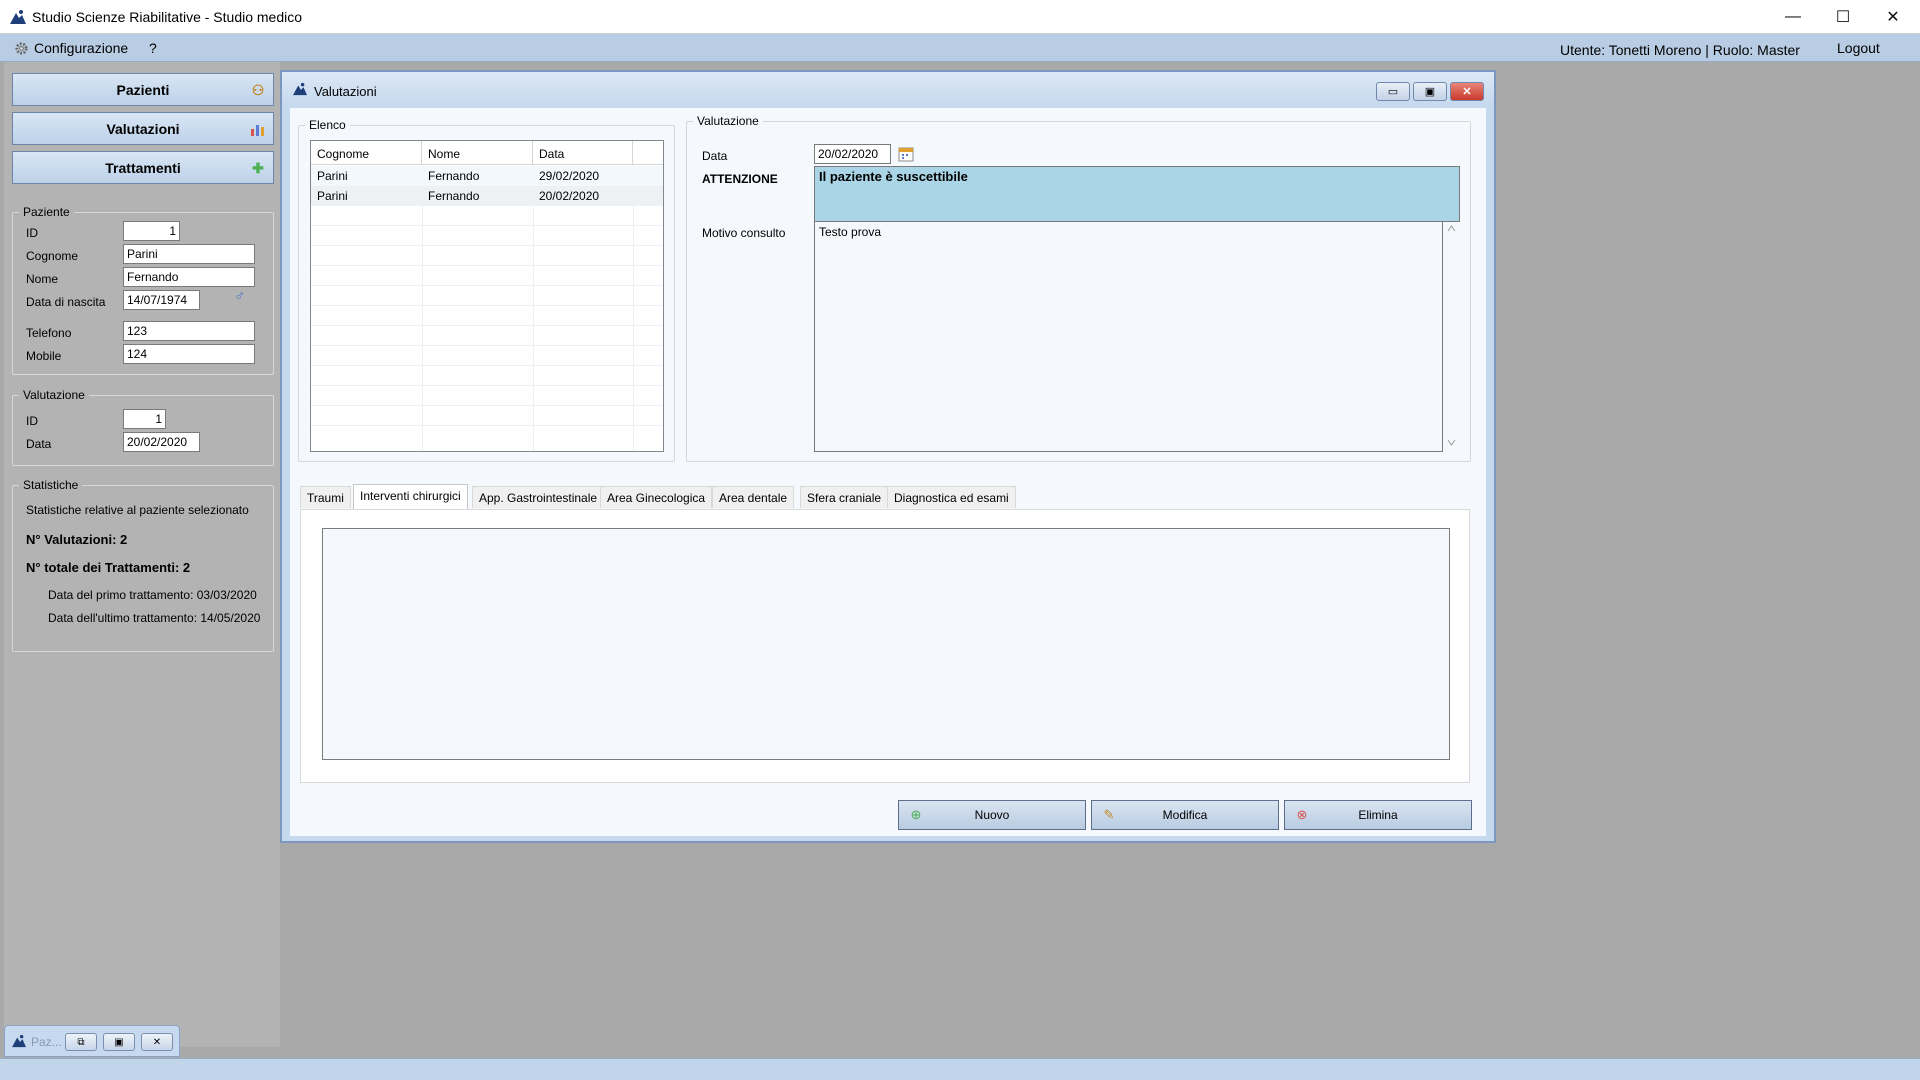 This screenshot has width=1920, height=1080. Describe the element at coordinates (327, 125) in the screenshot. I see `elenco-legend: Elenco` at that location.